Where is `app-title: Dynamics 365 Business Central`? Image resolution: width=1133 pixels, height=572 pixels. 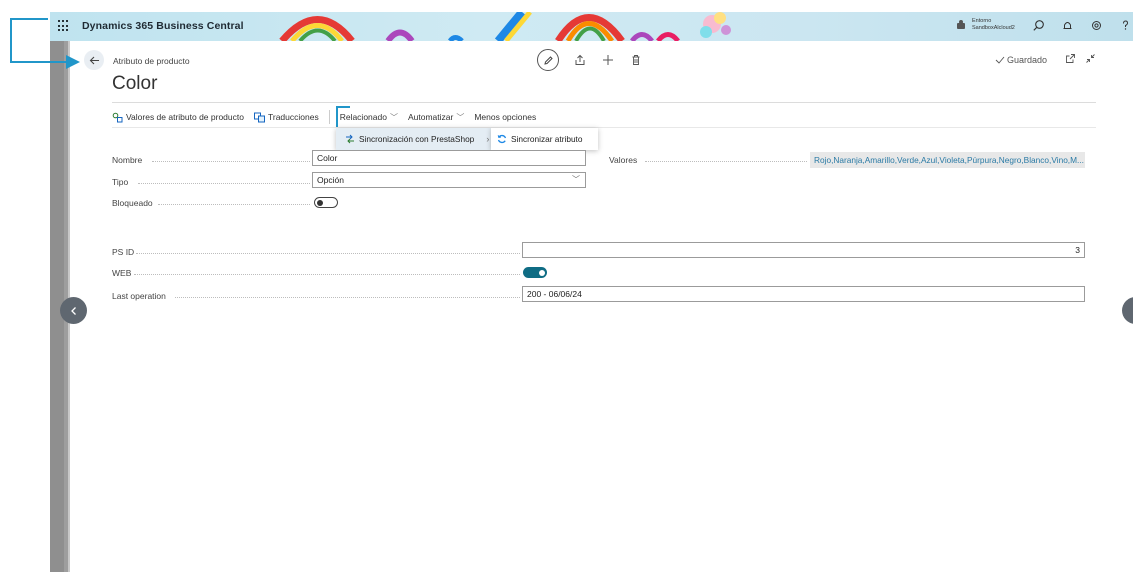 app-title: Dynamics 365 Business Central is located at coordinates (163, 26).